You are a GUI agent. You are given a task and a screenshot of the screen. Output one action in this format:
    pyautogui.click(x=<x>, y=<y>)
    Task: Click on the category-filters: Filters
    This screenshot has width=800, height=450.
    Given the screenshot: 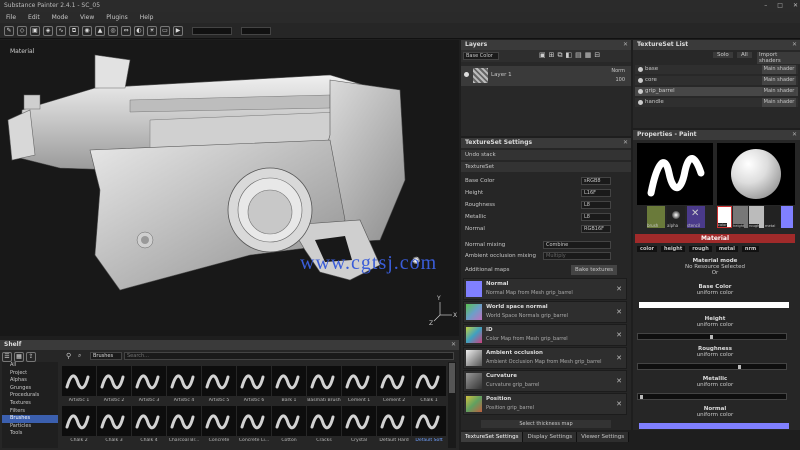 What is the action you would take?
    pyautogui.click(x=30, y=412)
    